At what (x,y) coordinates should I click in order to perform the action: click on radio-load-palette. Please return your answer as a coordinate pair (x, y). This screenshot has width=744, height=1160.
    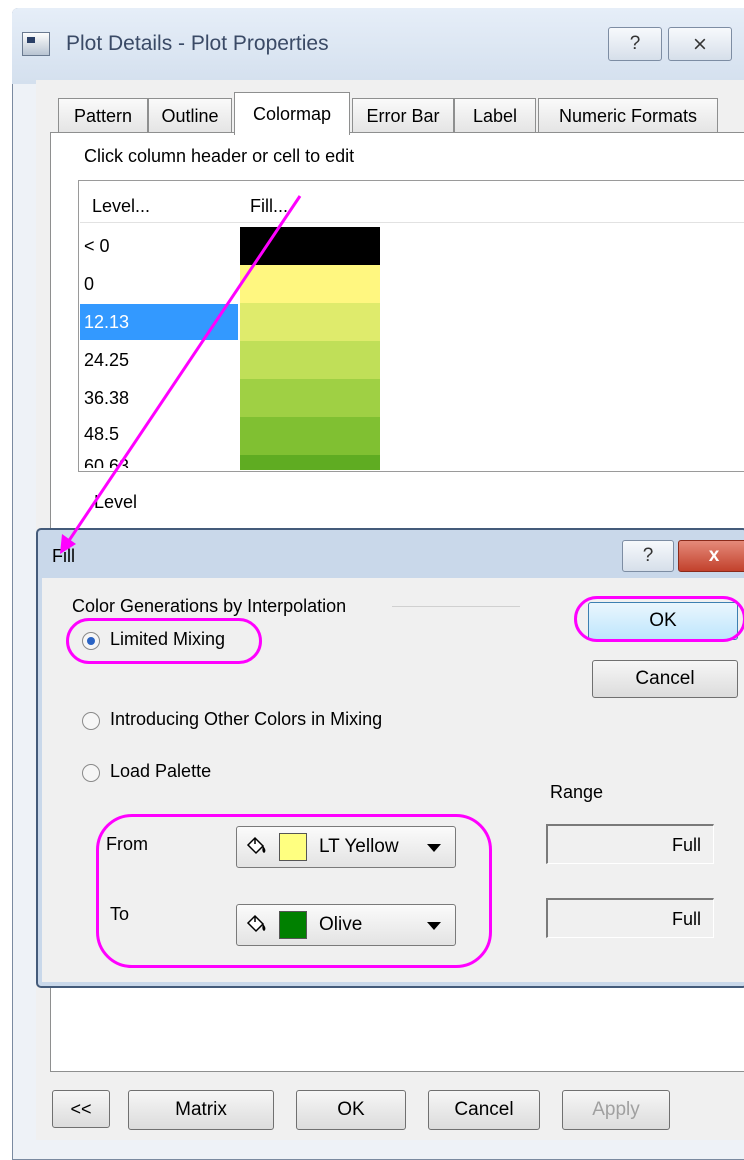
    Looking at the image, I should click on (91, 773).